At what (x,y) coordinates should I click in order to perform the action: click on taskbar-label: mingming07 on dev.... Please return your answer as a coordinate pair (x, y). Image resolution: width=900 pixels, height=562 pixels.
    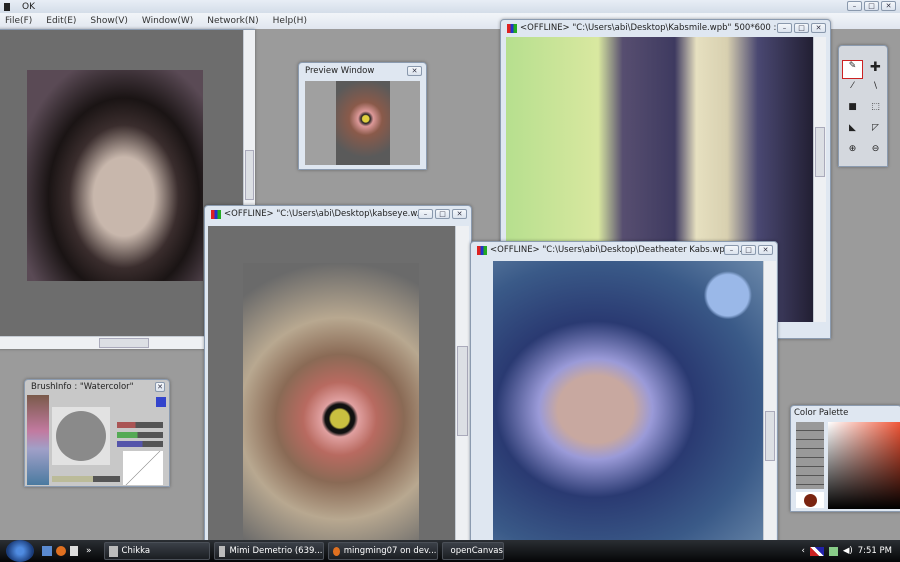
    Looking at the image, I should click on (390, 551).